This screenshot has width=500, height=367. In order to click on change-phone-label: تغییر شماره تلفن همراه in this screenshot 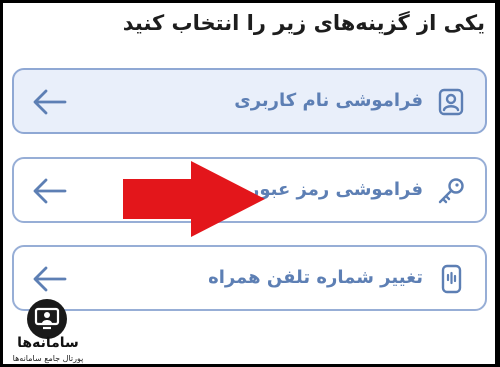, I will do `click(315, 277)`.